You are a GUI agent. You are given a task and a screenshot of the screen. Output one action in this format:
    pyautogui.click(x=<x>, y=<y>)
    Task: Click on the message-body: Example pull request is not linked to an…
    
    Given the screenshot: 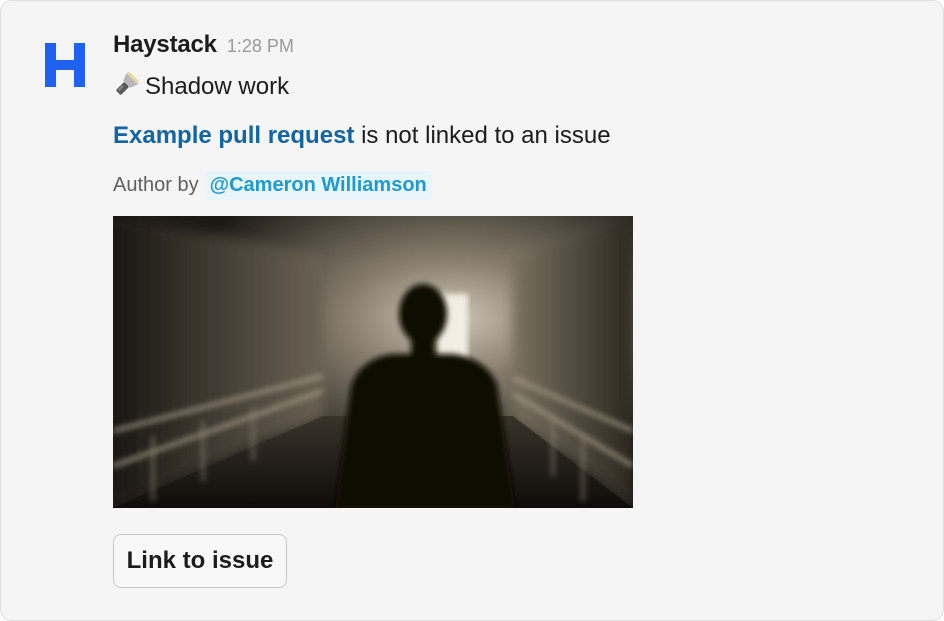 What is the action you would take?
    pyautogui.click(x=513, y=136)
    